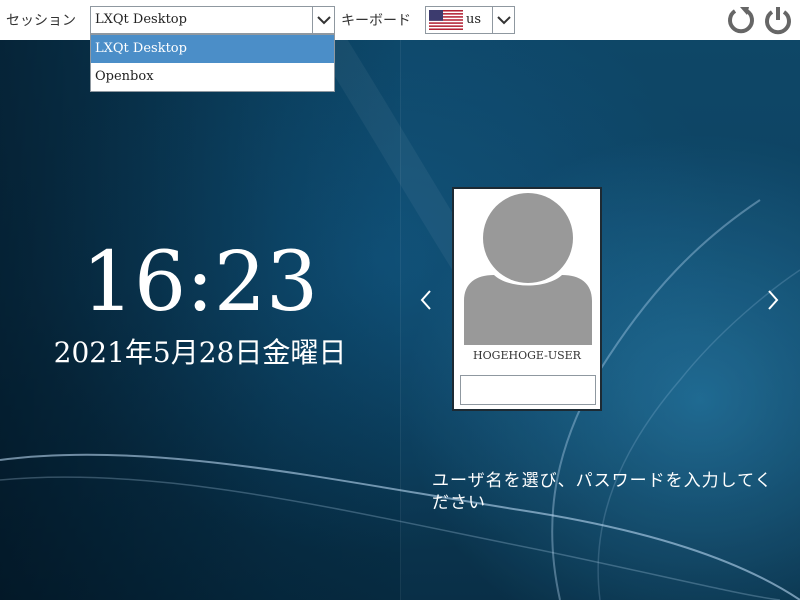  What do you see at coordinates (527, 355) in the screenshot?
I see `username-label: HOGEHOGE-USER` at bounding box center [527, 355].